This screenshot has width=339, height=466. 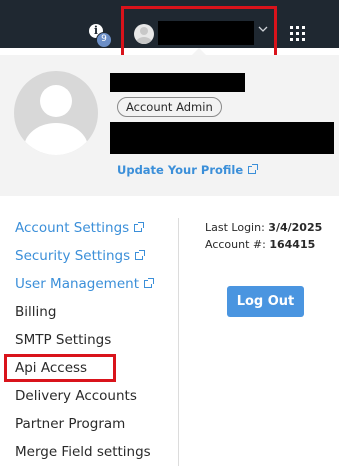 What do you see at coordinates (144, 34) in the screenshot?
I see `avatar` at bounding box center [144, 34].